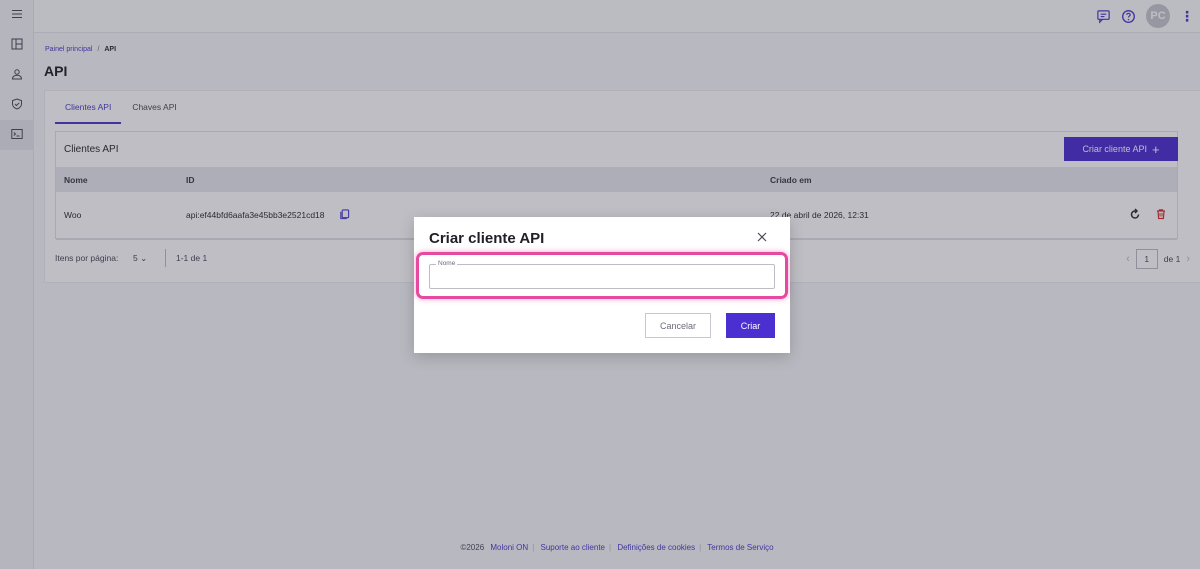 The height and width of the screenshot is (569, 1200). Describe the element at coordinates (487, 238) in the screenshot. I see `dialog-title: Criar cliente API` at that location.